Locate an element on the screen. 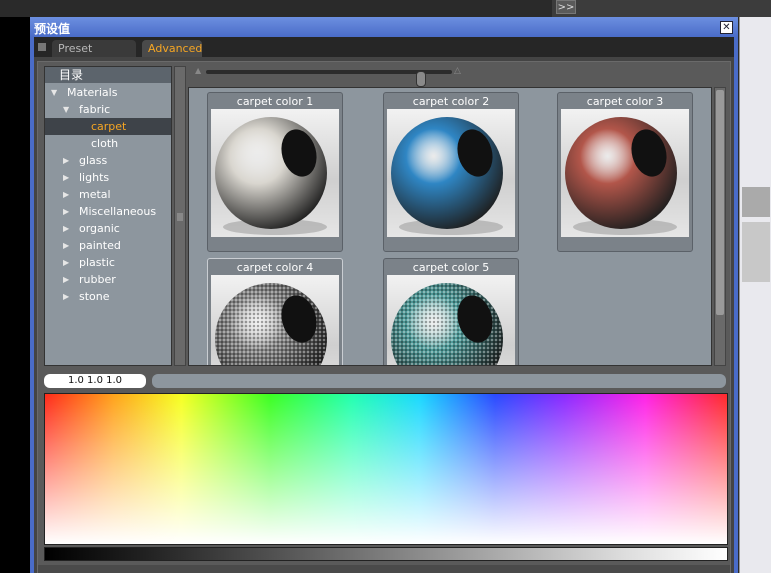 Image resolution: width=771 pixels, height=573 pixels. status-strip is located at coordinates (384, 569).